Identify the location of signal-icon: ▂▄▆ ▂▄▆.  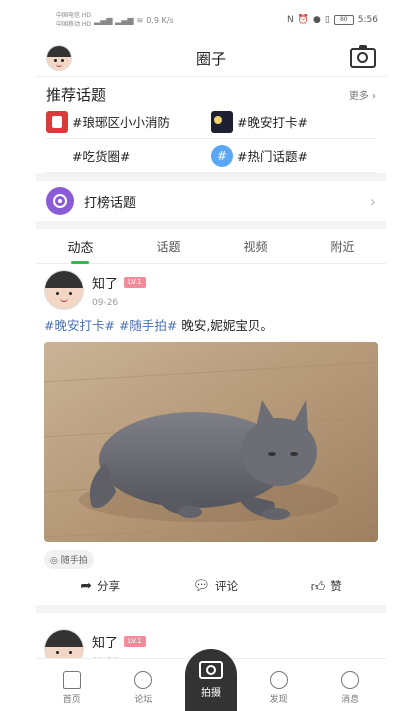
(114, 20).